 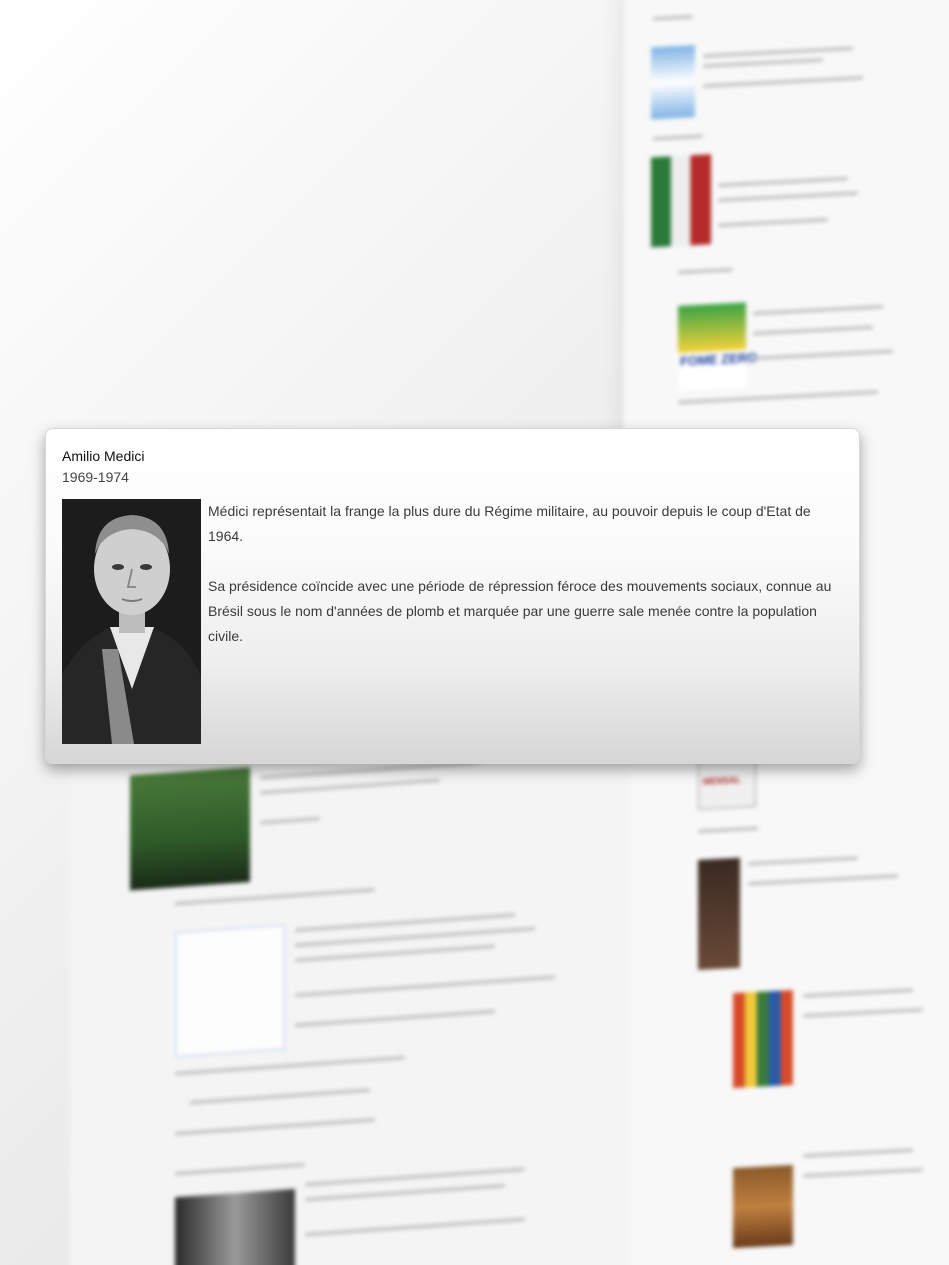 What do you see at coordinates (722, 780) in the screenshot?
I see `mensal-logo: MENSAL` at bounding box center [722, 780].